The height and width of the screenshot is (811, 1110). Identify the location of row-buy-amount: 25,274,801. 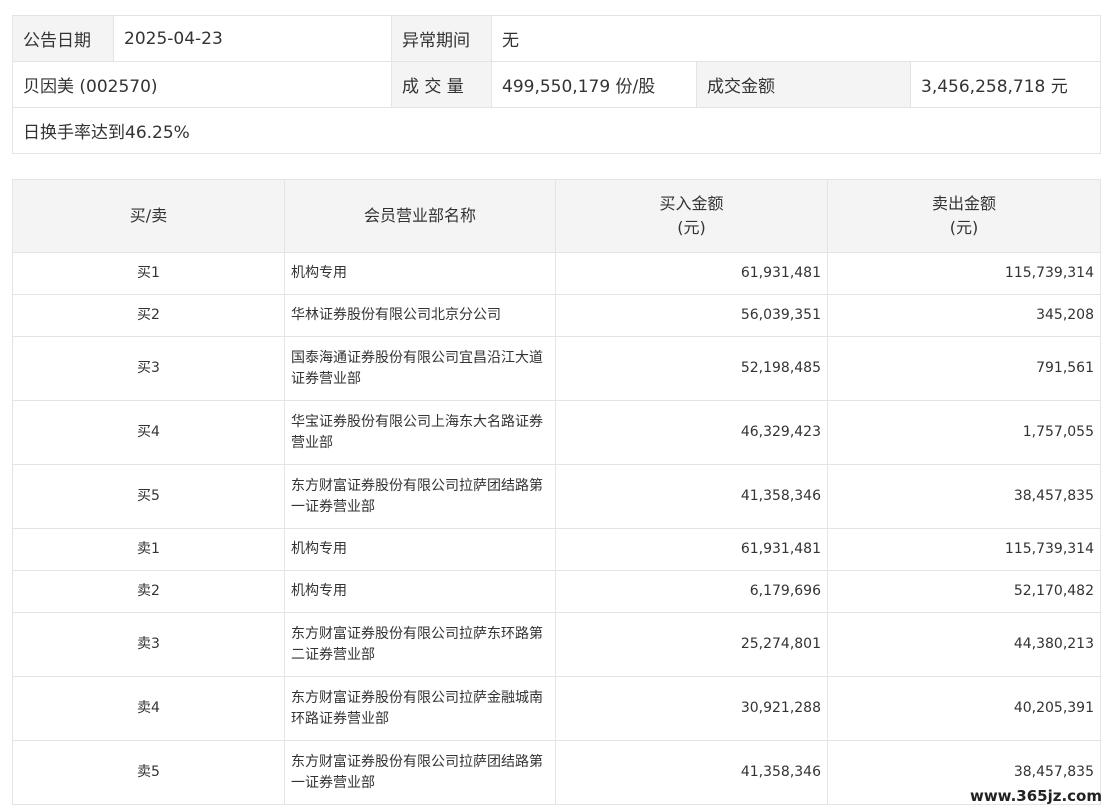
(691, 644).